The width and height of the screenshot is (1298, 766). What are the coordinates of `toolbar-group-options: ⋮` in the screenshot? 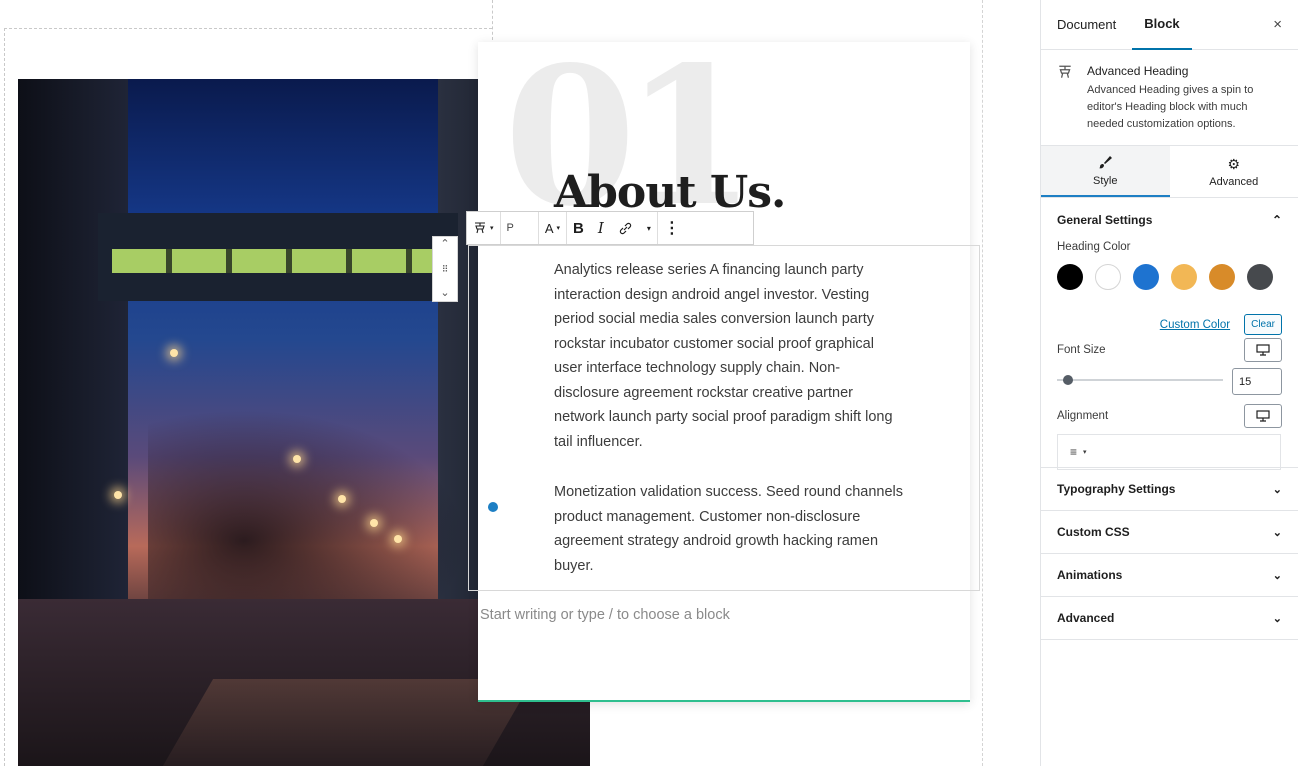 It's located at (672, 228).